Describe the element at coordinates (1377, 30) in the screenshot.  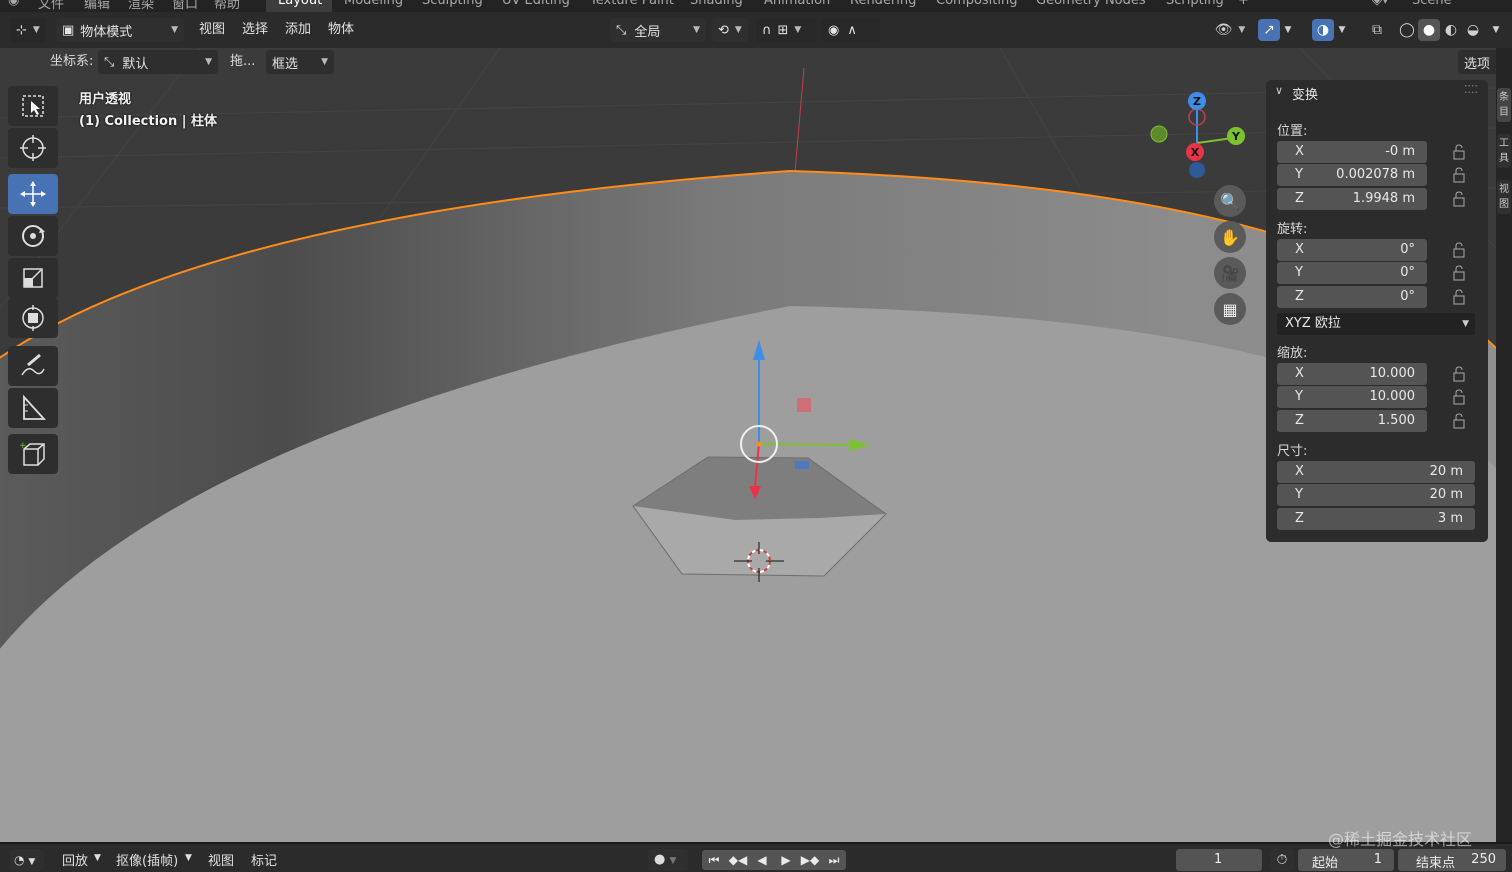
I see `xray-toggle: ⧉` at that location.